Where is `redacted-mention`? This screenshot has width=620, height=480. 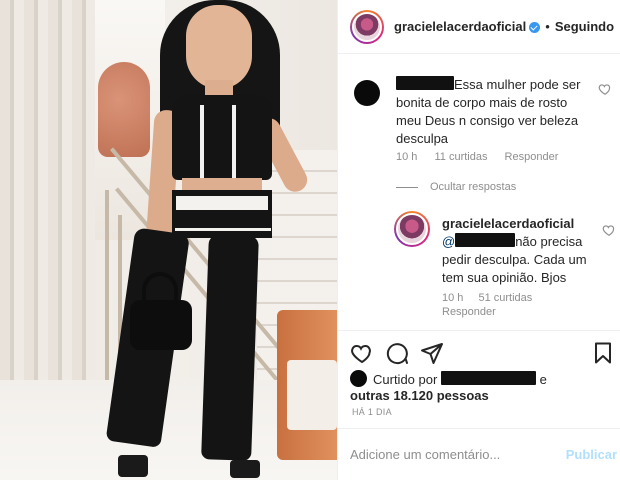 redacted-mention is located at coordinates (485, 240).